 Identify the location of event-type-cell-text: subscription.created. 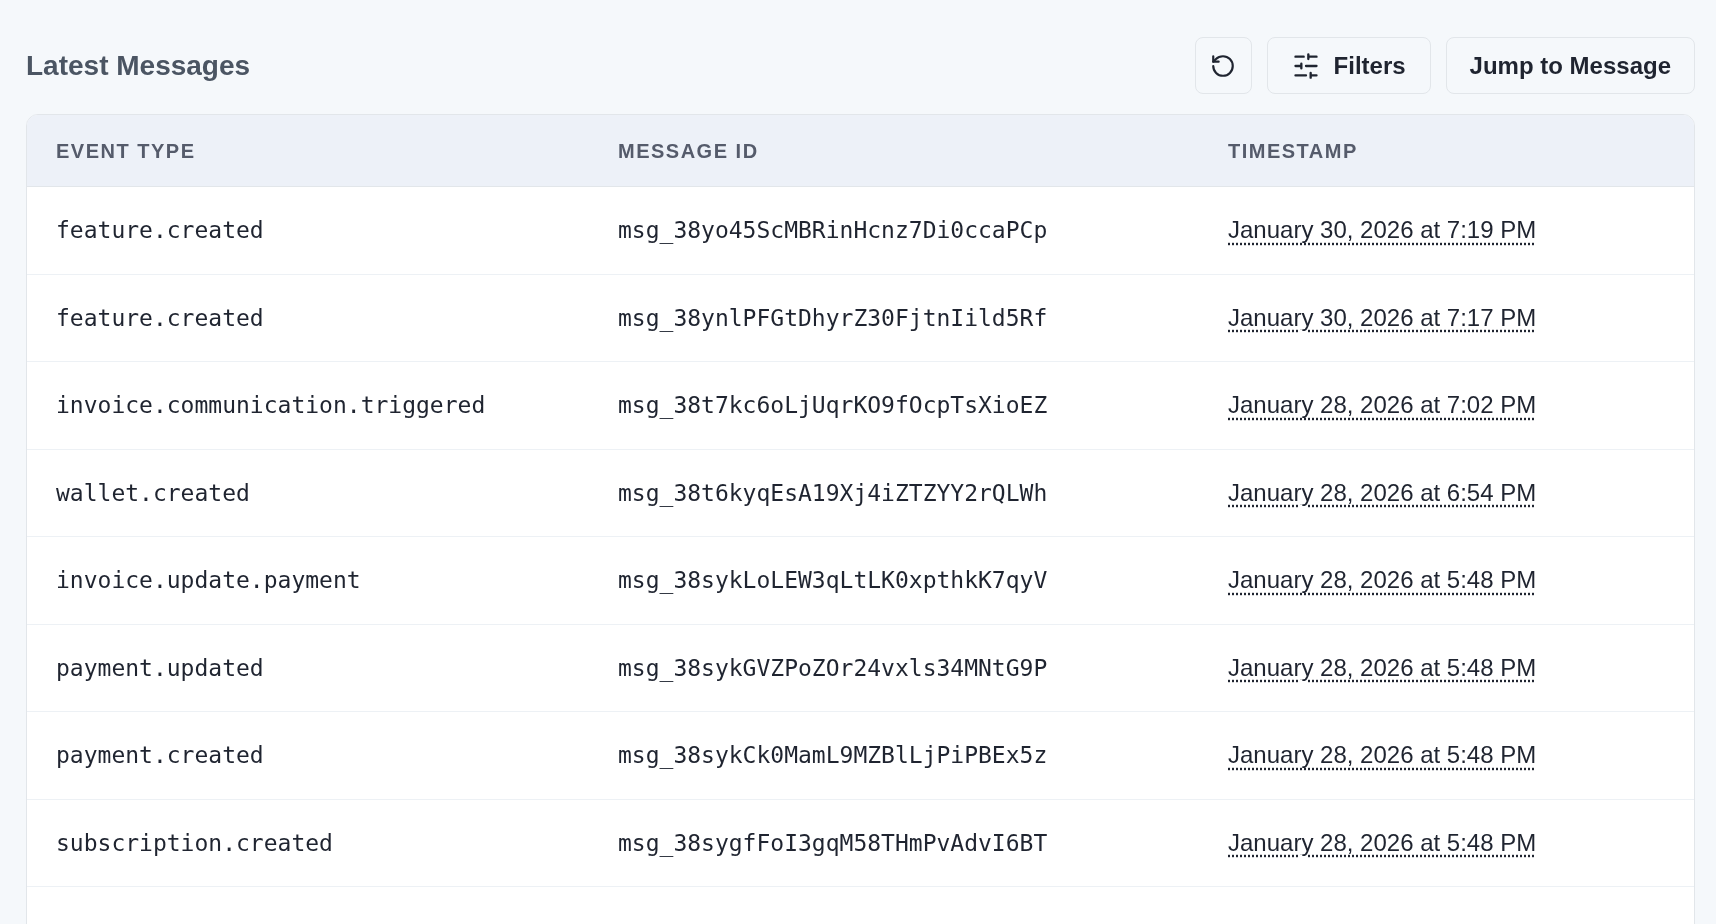
(195, 843).